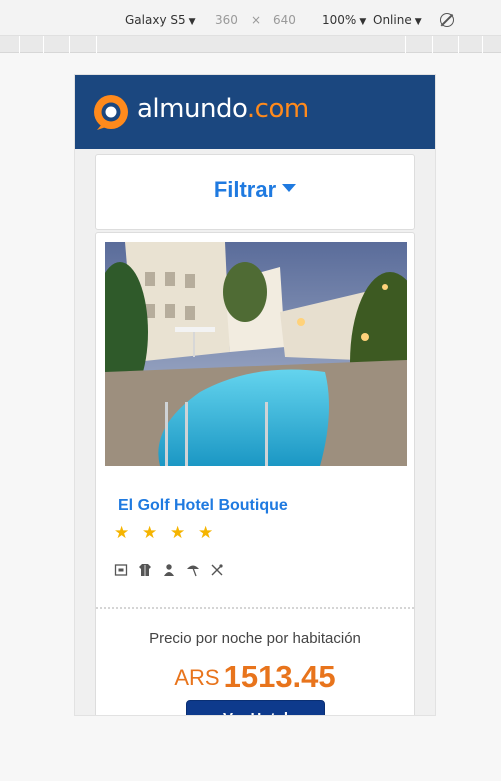  I want to click on logo-tld-text: .com, so click(277, 109).